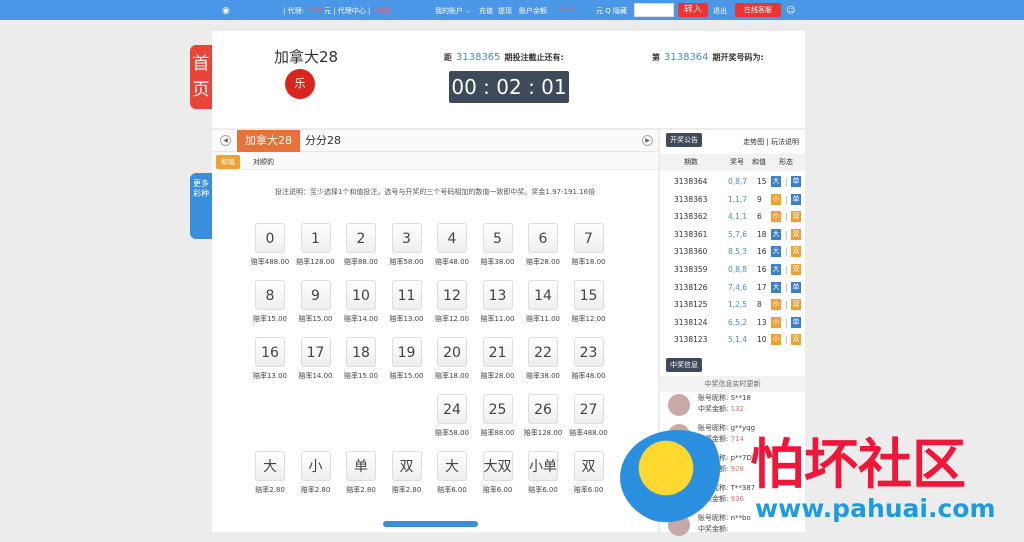  Describe the element at coordinates (228, 162) in the screenshot. I see `subtab-sum: 和值` at that location.